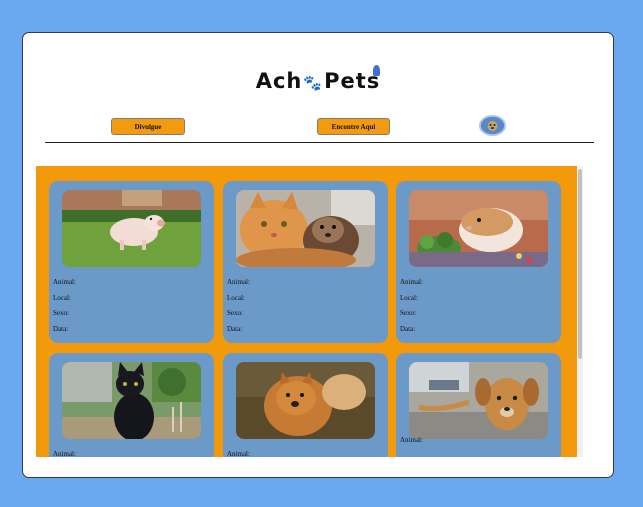 Image resolution: width=643 pixels, height=507 pixels. What do you see at coordinates (131, 228) in the screenshot?
I see `pet-photo-pig` at bounding box center [131, 228].